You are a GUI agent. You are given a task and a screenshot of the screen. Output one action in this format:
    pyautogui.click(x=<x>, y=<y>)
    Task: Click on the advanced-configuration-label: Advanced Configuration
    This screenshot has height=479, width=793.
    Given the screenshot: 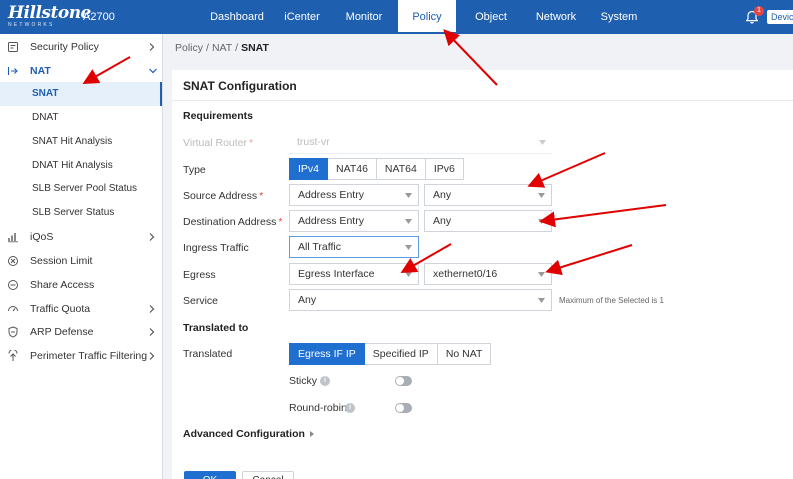 What is the action you would take?
    pyautogui.click(x=244, y=434)
    